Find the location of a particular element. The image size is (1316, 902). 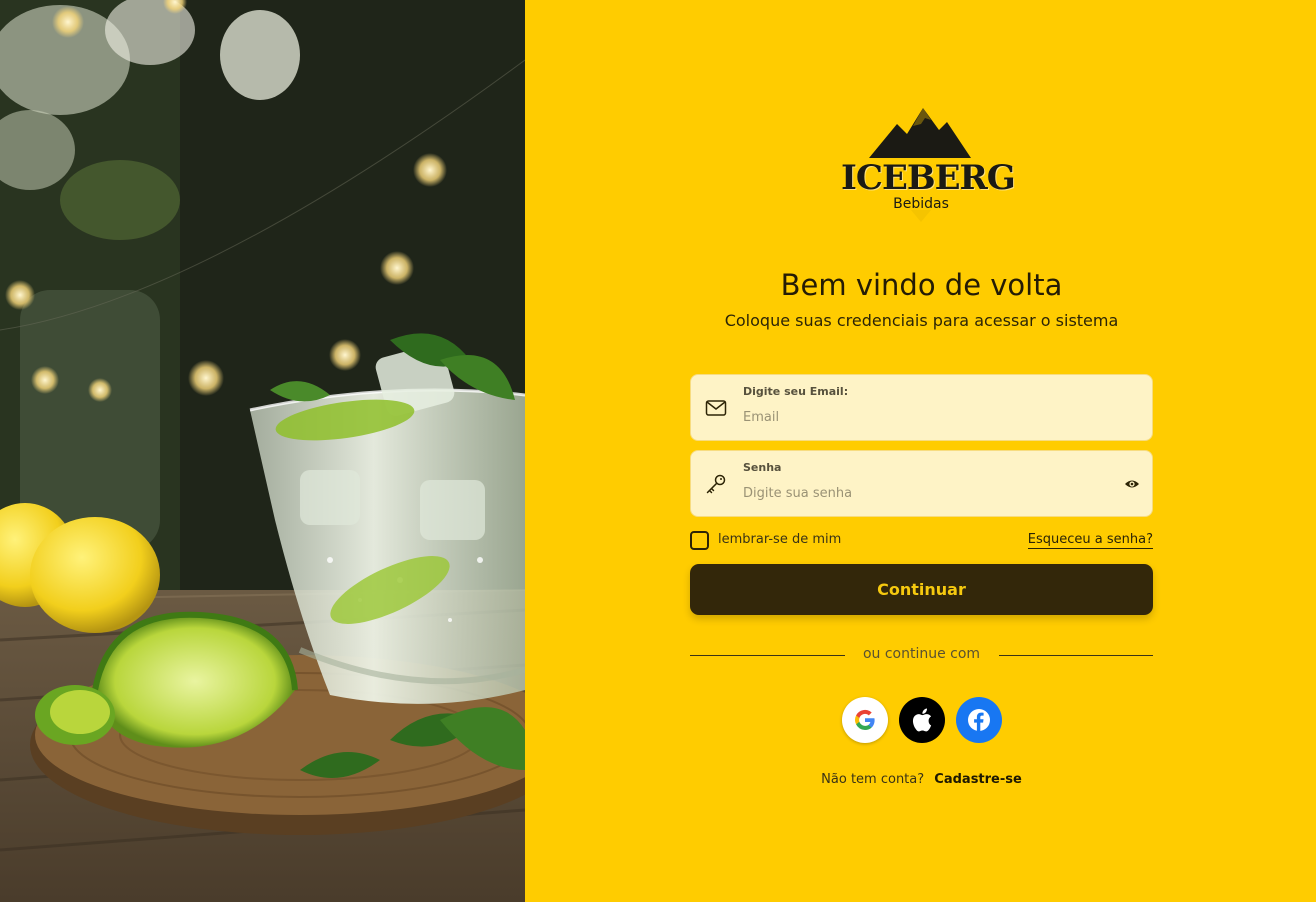

email-field: Digite seu Email: is located at coordinates (921, 407).